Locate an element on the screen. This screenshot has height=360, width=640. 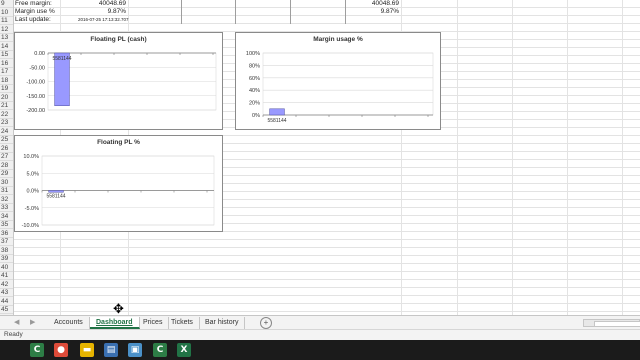
status-bar: Ready is located at coordinates (320, 334).